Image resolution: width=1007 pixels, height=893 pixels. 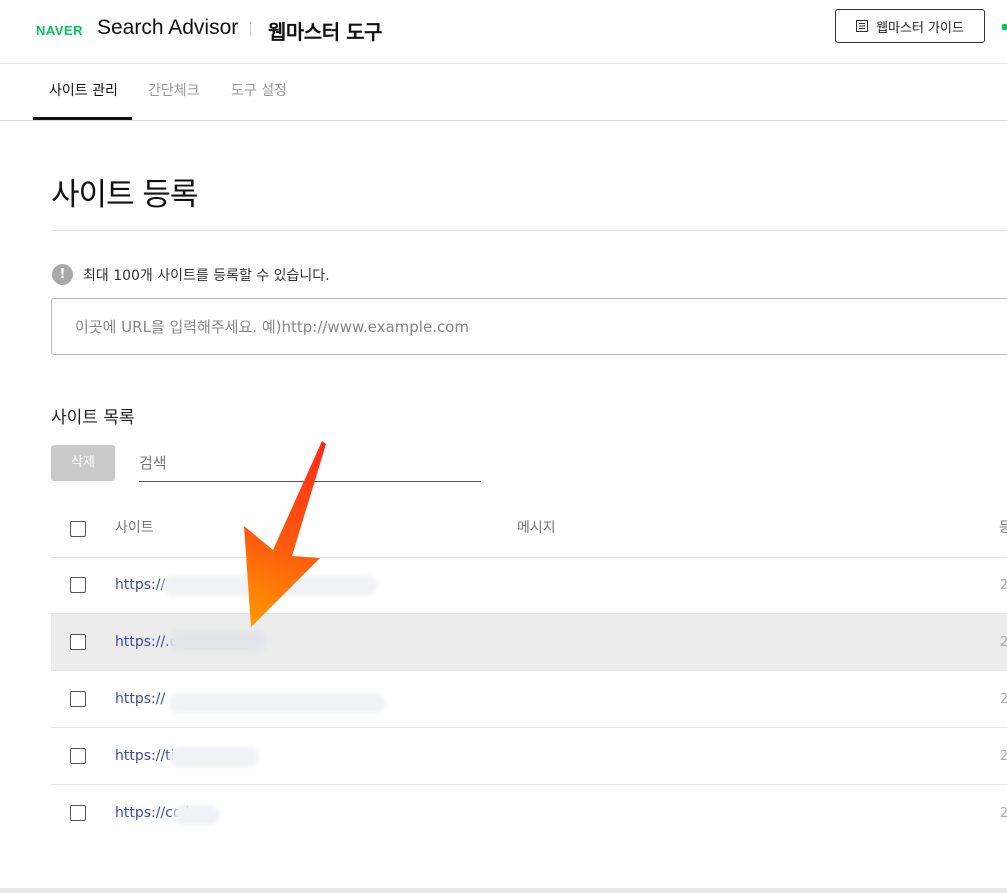 I want to click on column-site: 사이트, so click(x=134, y=528).